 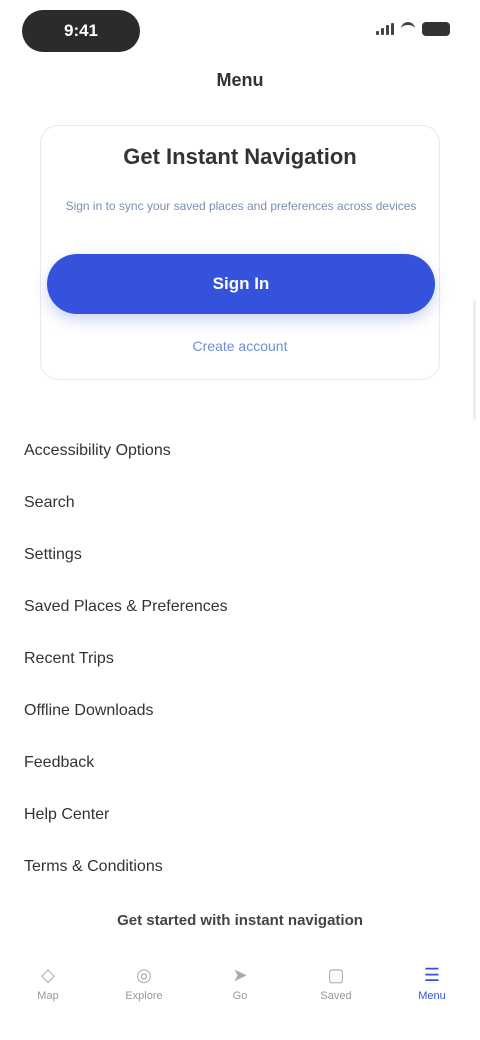 I want to click on status-bar: 9:41, so click(x=240, y=31).